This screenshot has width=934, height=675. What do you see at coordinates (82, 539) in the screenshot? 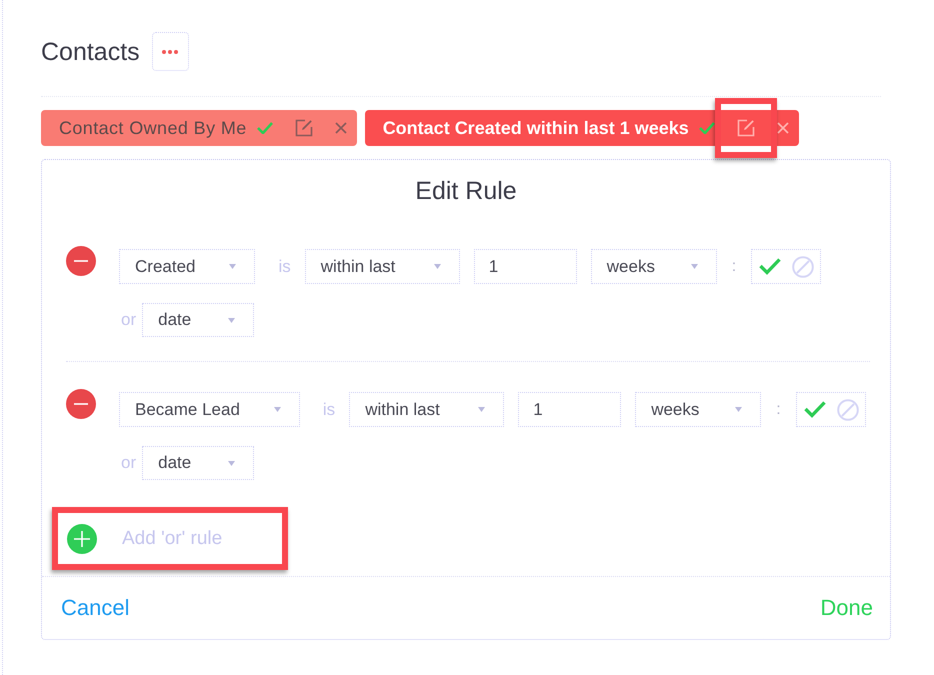
I see `plus-circle-icon` at bounding box center [82, 539].